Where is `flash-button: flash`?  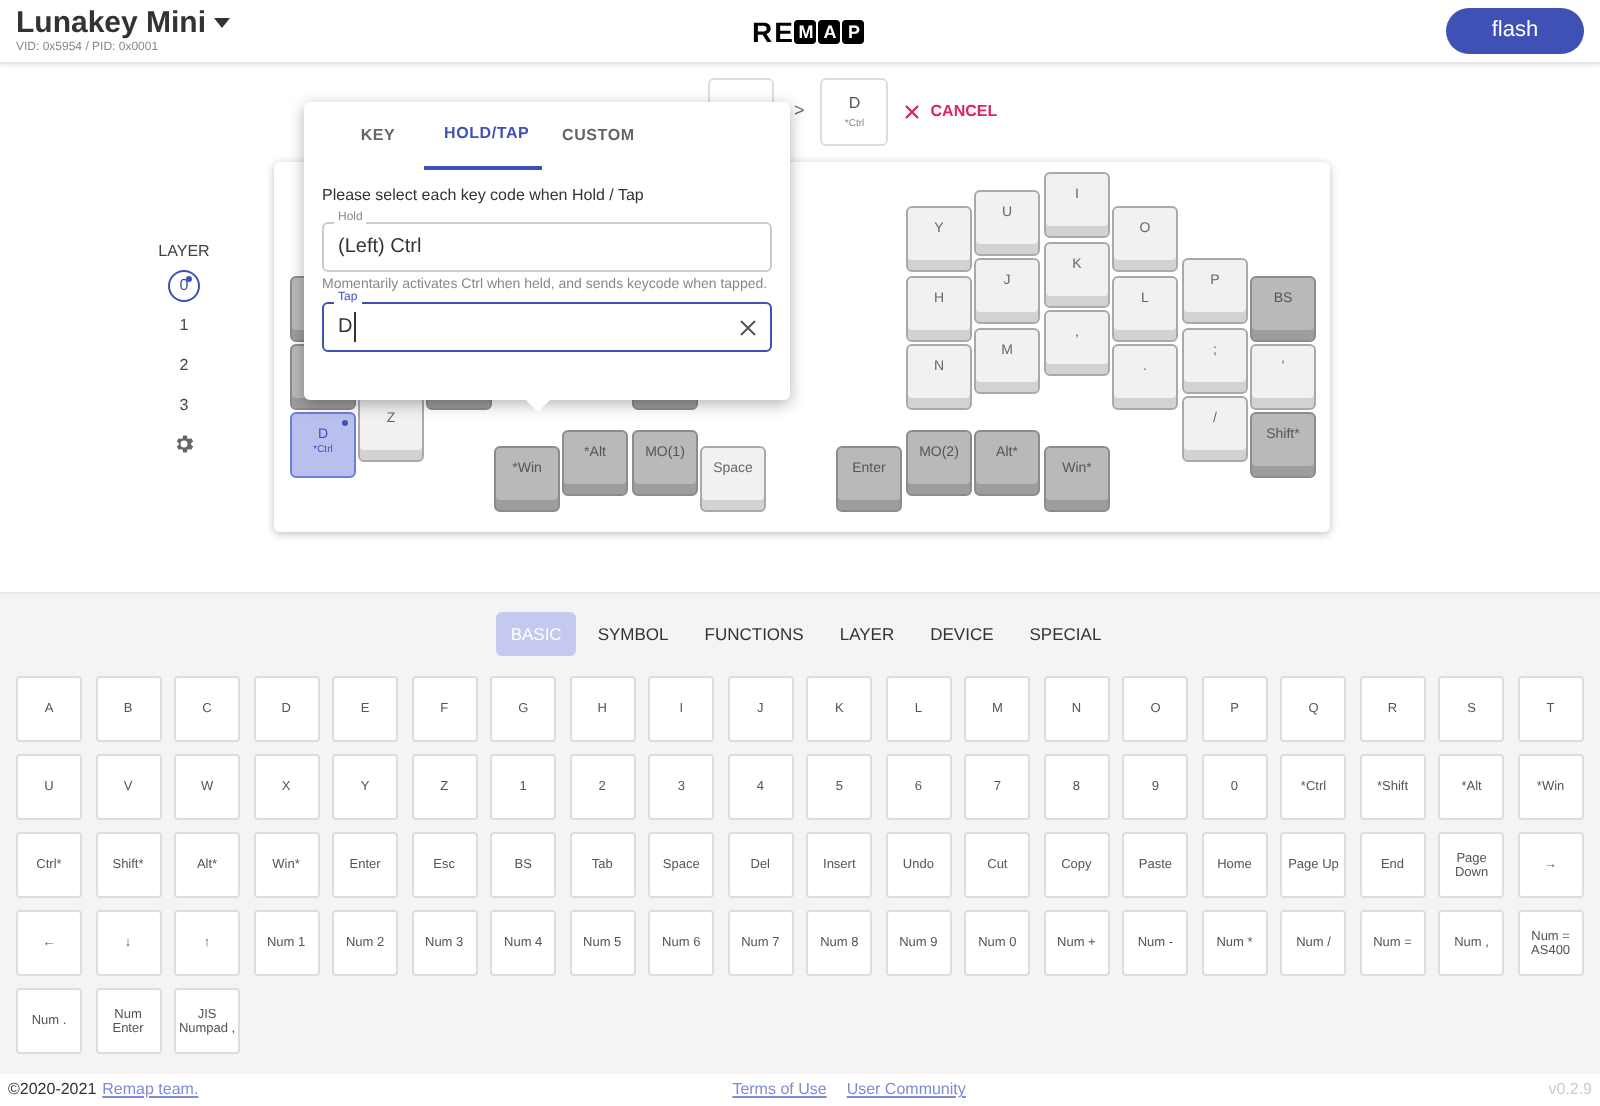 flash-button: flash is located at coordinates (1515, 31).